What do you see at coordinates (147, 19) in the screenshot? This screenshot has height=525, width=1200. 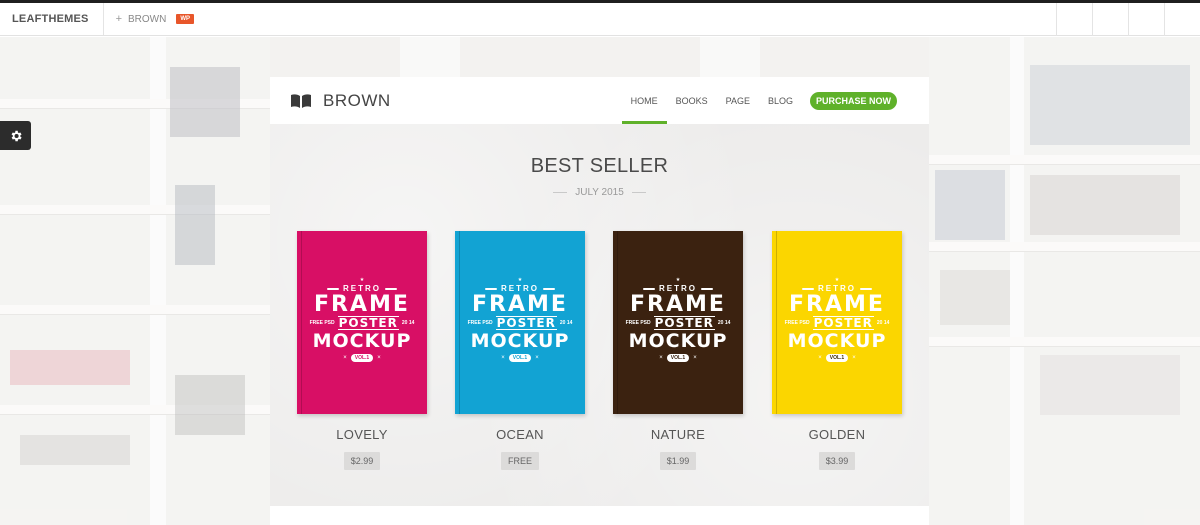 I see `theme-link-label: BROWN` at bounding box center [147, 19].